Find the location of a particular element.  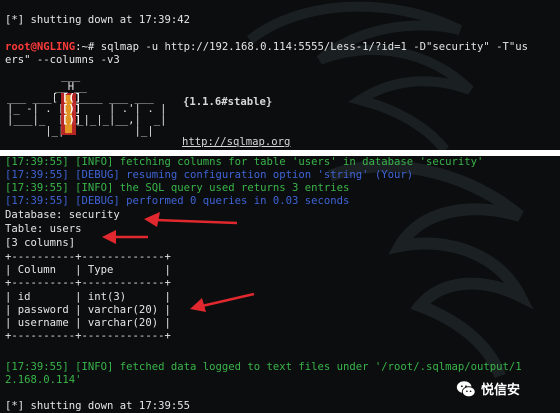

command-continuation: ers" --columns -v3 is located at coordinates (62, 60).